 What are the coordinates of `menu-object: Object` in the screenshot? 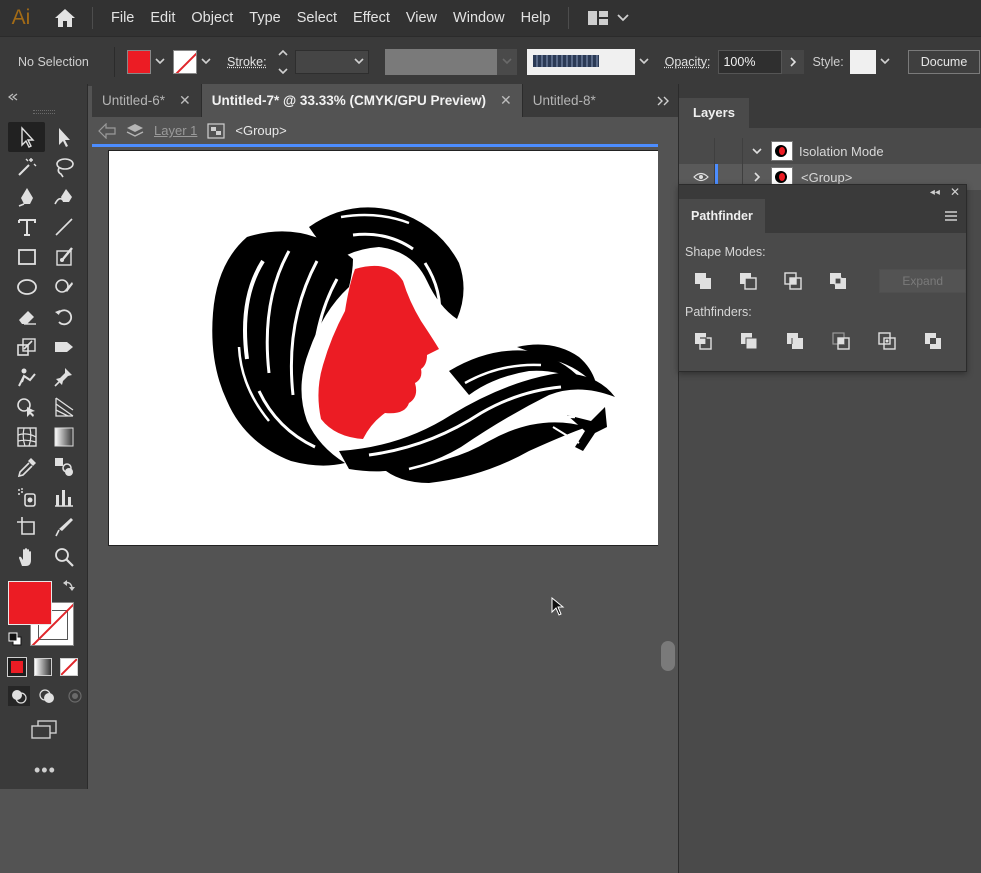 It's located at (212, 18).